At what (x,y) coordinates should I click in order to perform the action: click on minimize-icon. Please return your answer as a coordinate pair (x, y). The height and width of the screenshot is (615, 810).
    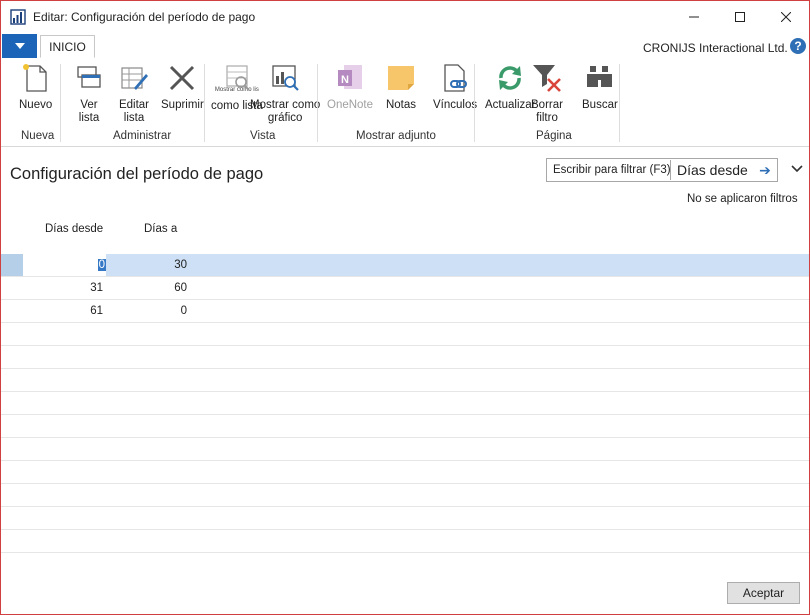
    Looking at the image, I should click on (694, 17).